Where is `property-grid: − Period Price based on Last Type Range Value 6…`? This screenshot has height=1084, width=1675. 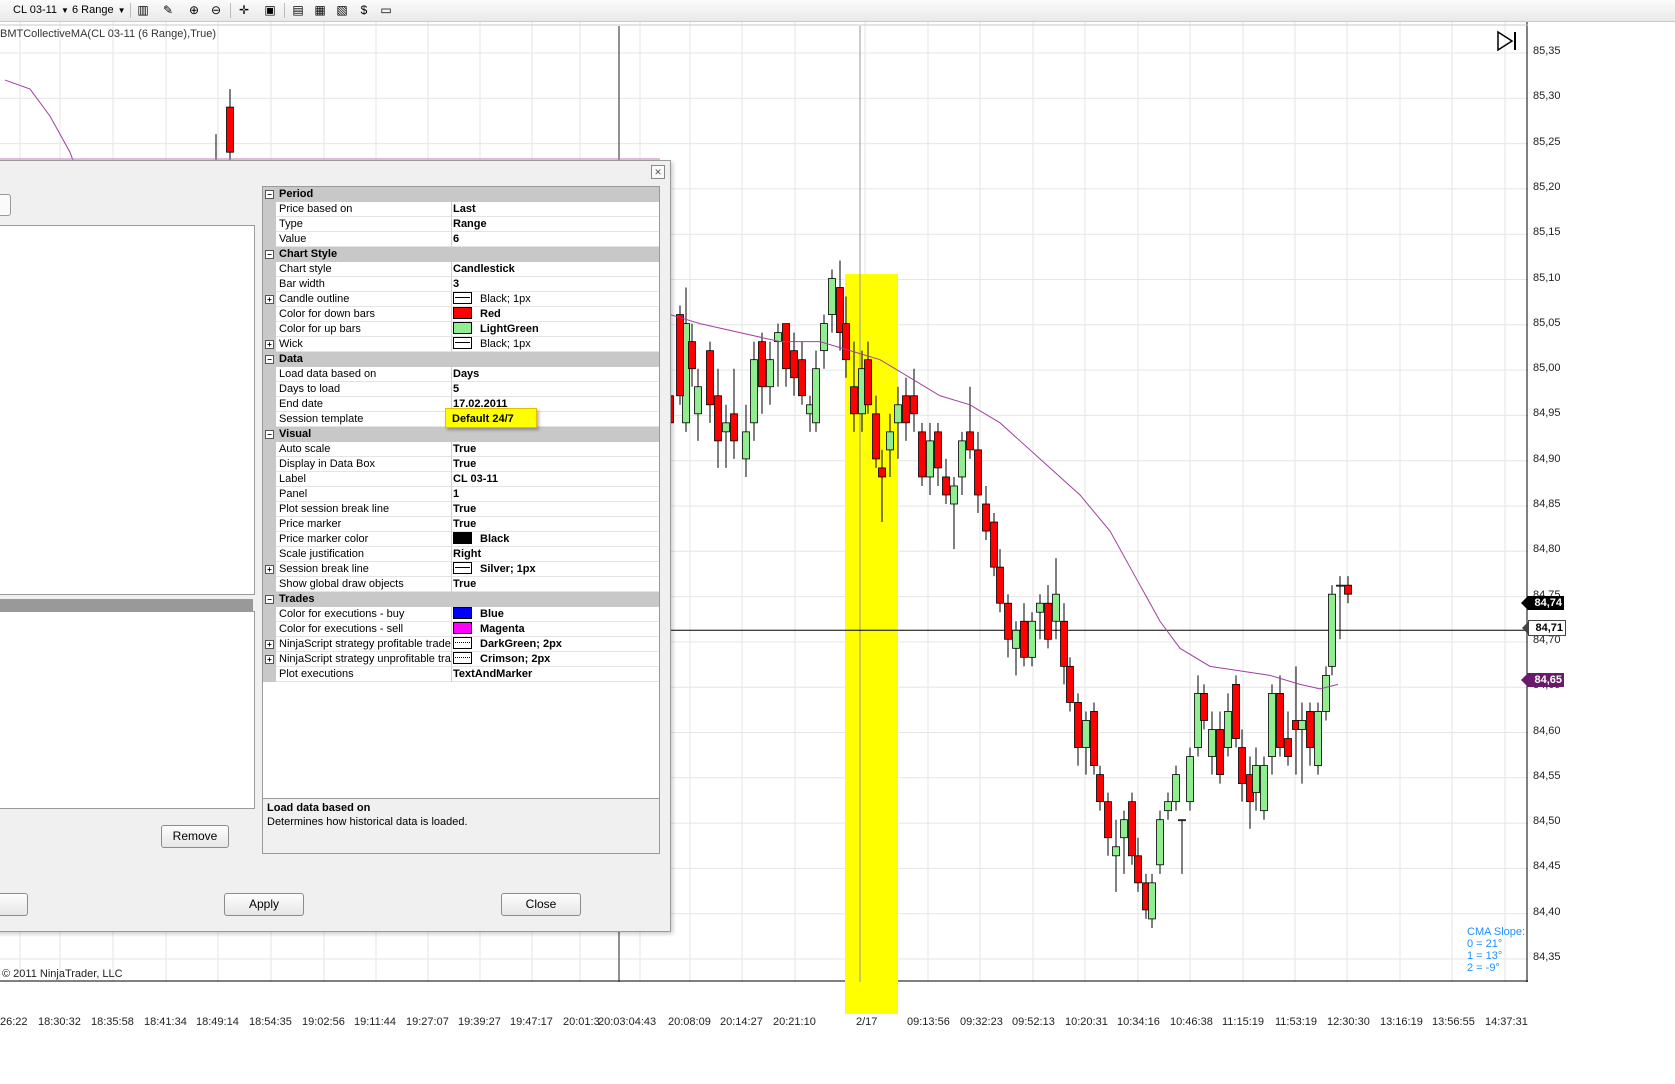 property-grid: − Period Price based on Last Type Range Value 6… is located at coordinates (461, 492).